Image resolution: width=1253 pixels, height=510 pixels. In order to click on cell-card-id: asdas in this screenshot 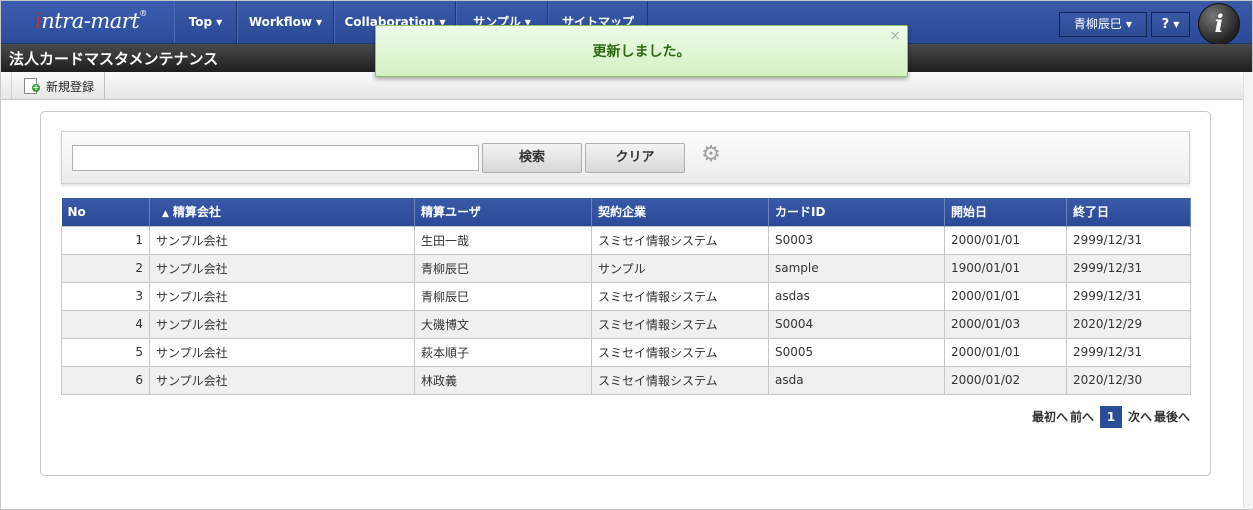, I will do `click(856, 296)`.